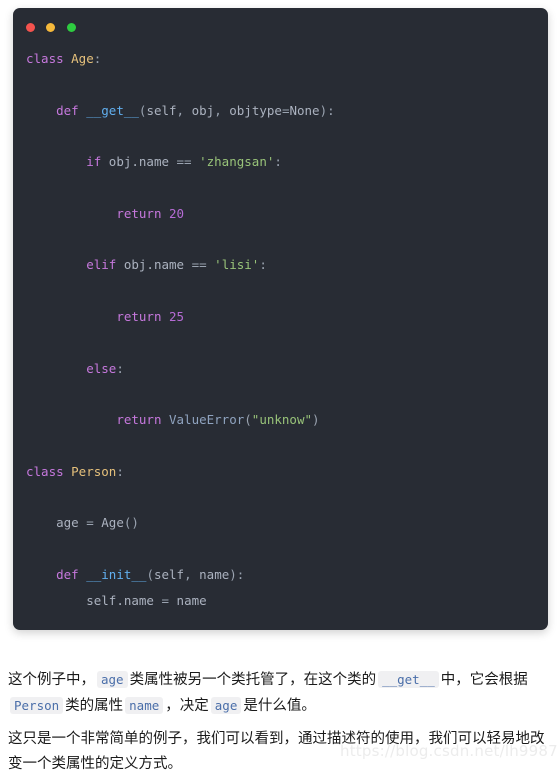 The width and height of the screenshot is (559, 778). I want to click on code-line: def __get__(self, obj, objtype=None):, so click(287, 111).